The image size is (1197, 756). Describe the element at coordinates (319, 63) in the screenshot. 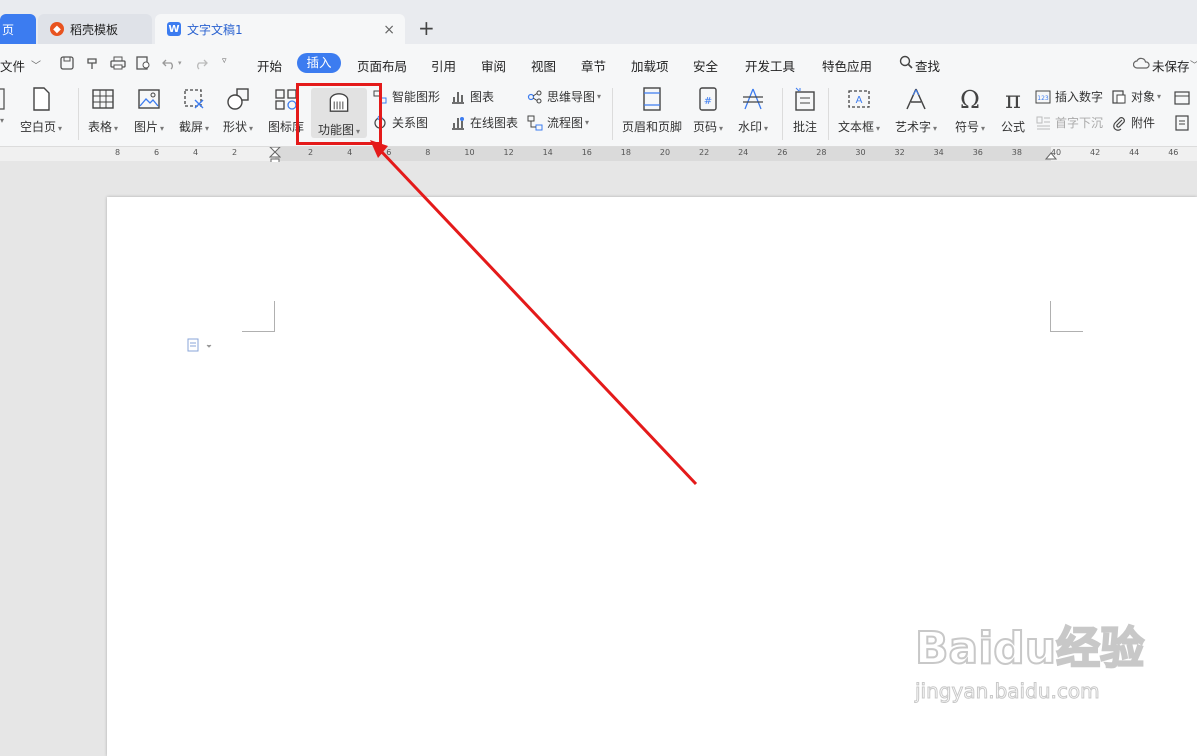

I see `menu-insert: 插入` at that location.